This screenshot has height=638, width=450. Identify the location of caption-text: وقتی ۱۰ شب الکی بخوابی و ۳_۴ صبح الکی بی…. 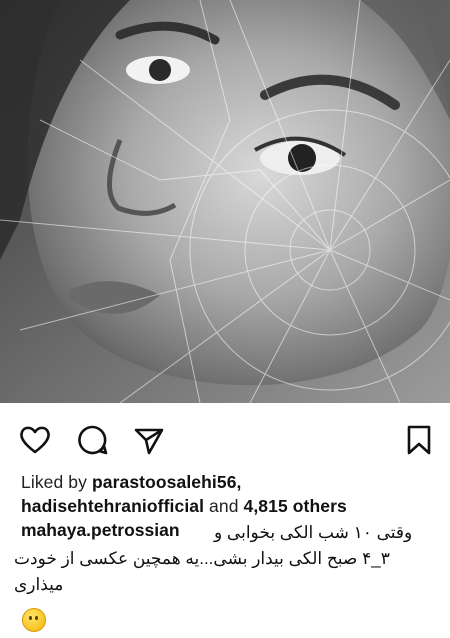
(224, 559).